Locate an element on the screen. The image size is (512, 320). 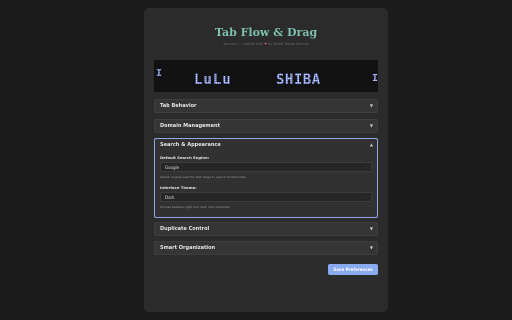
section-label: Smart Organization is located at coordinates (188, 248).